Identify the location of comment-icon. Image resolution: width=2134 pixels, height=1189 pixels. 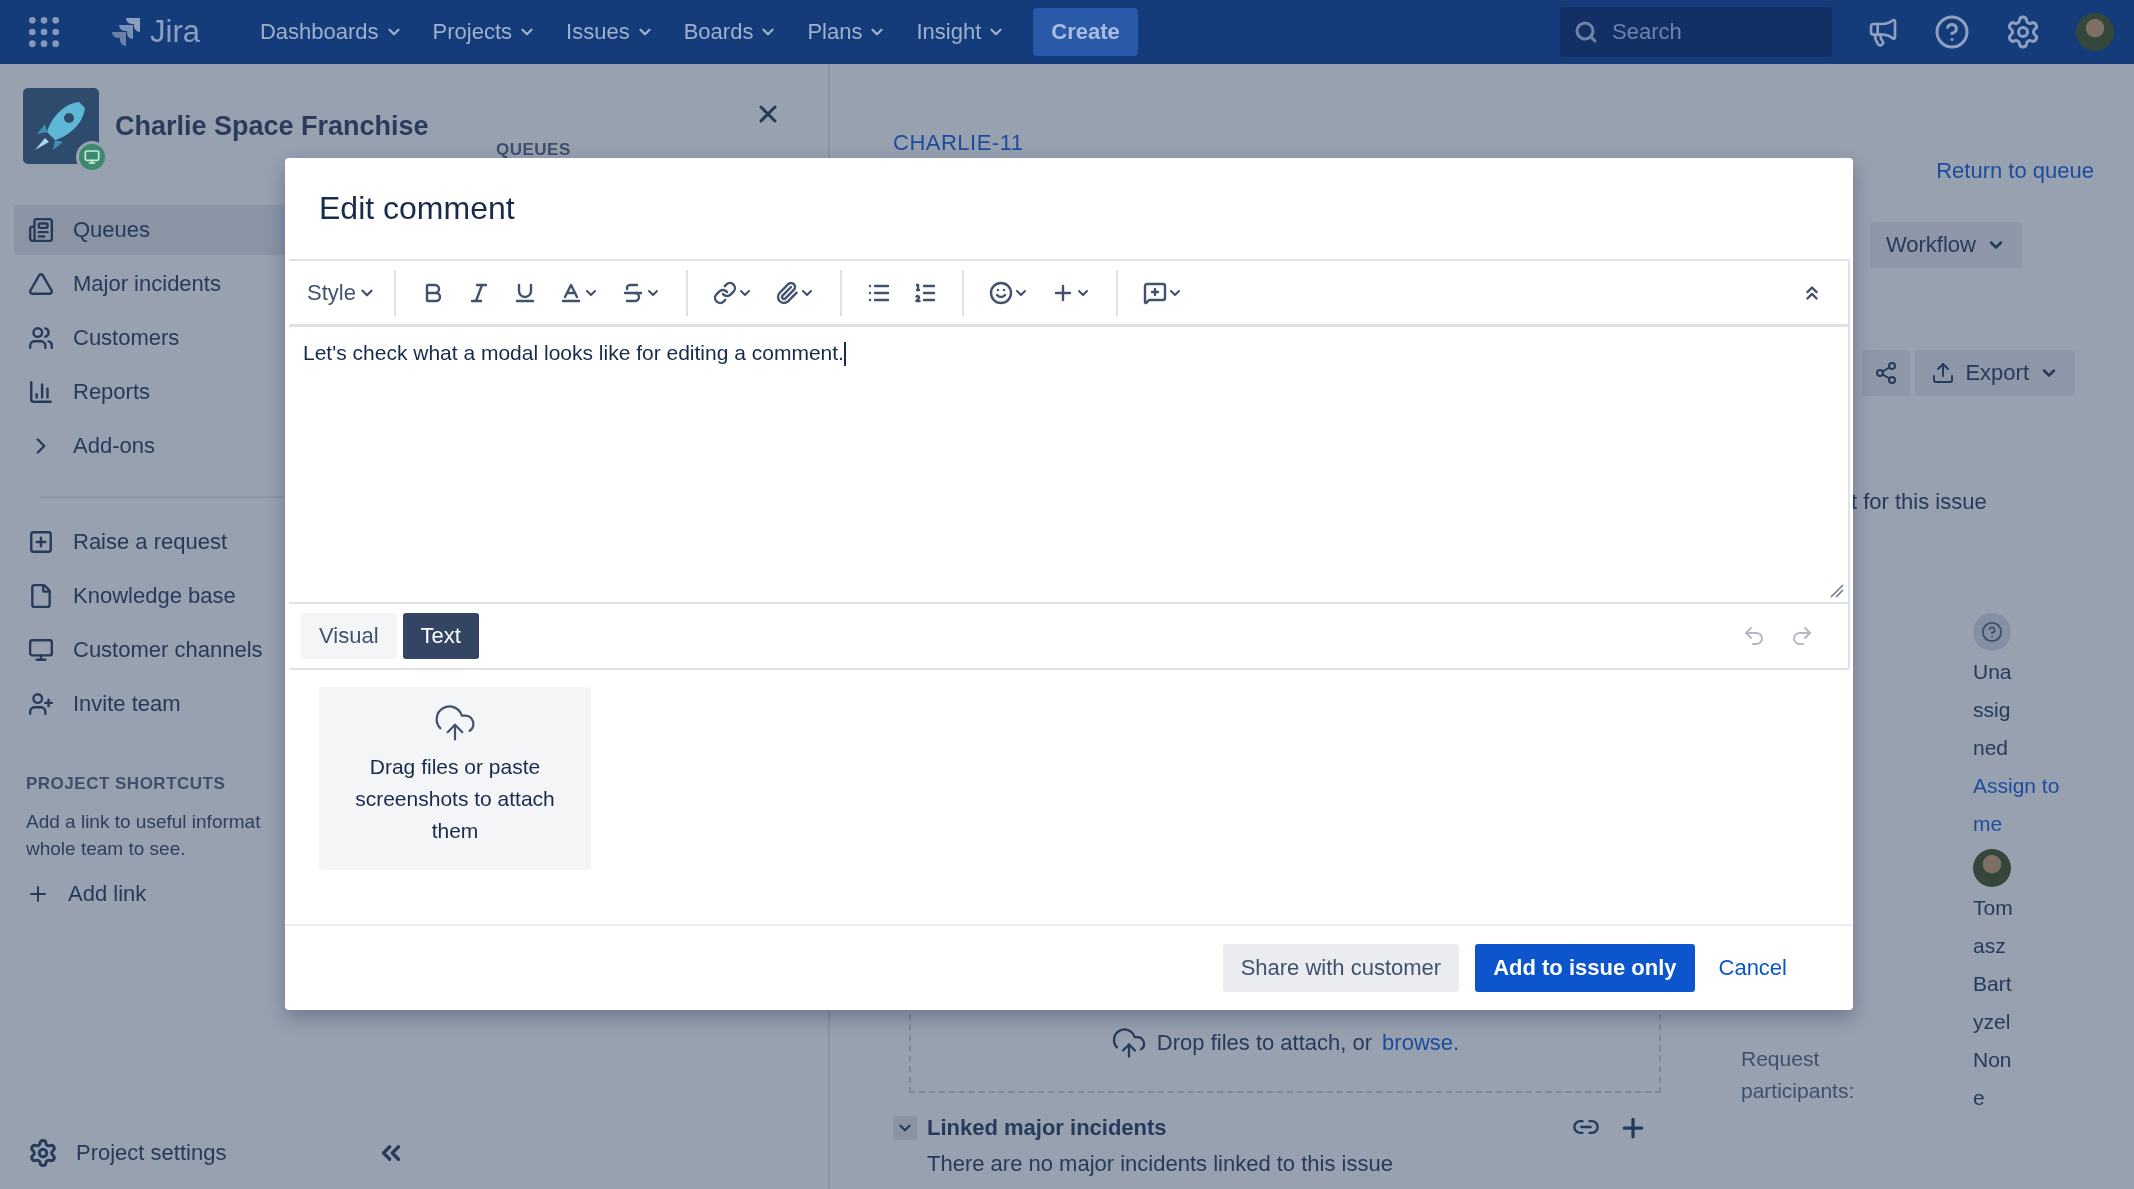
(1154, 292).